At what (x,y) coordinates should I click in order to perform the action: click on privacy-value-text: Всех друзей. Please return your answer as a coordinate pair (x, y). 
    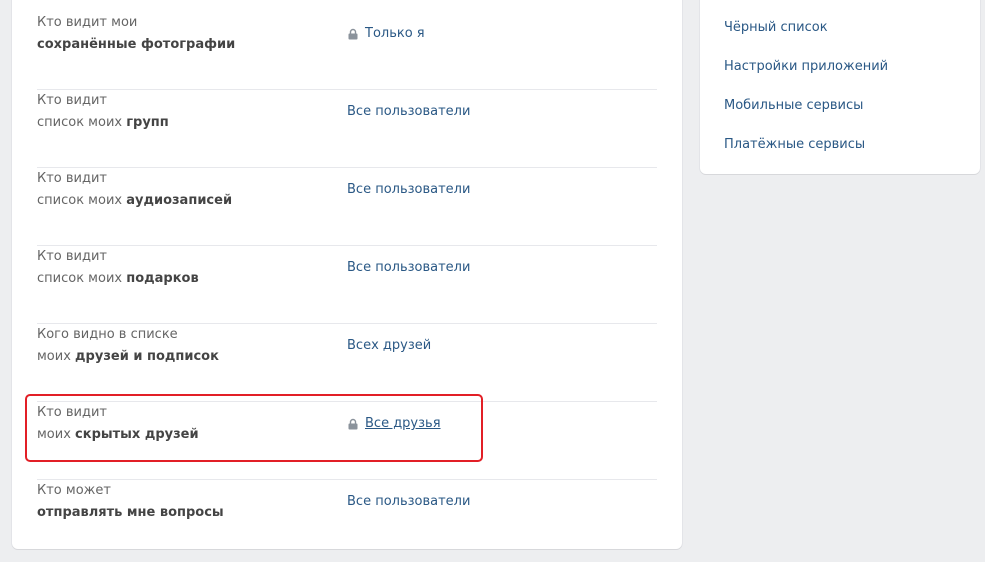
    Looking at the image, I should click on (389, 345).